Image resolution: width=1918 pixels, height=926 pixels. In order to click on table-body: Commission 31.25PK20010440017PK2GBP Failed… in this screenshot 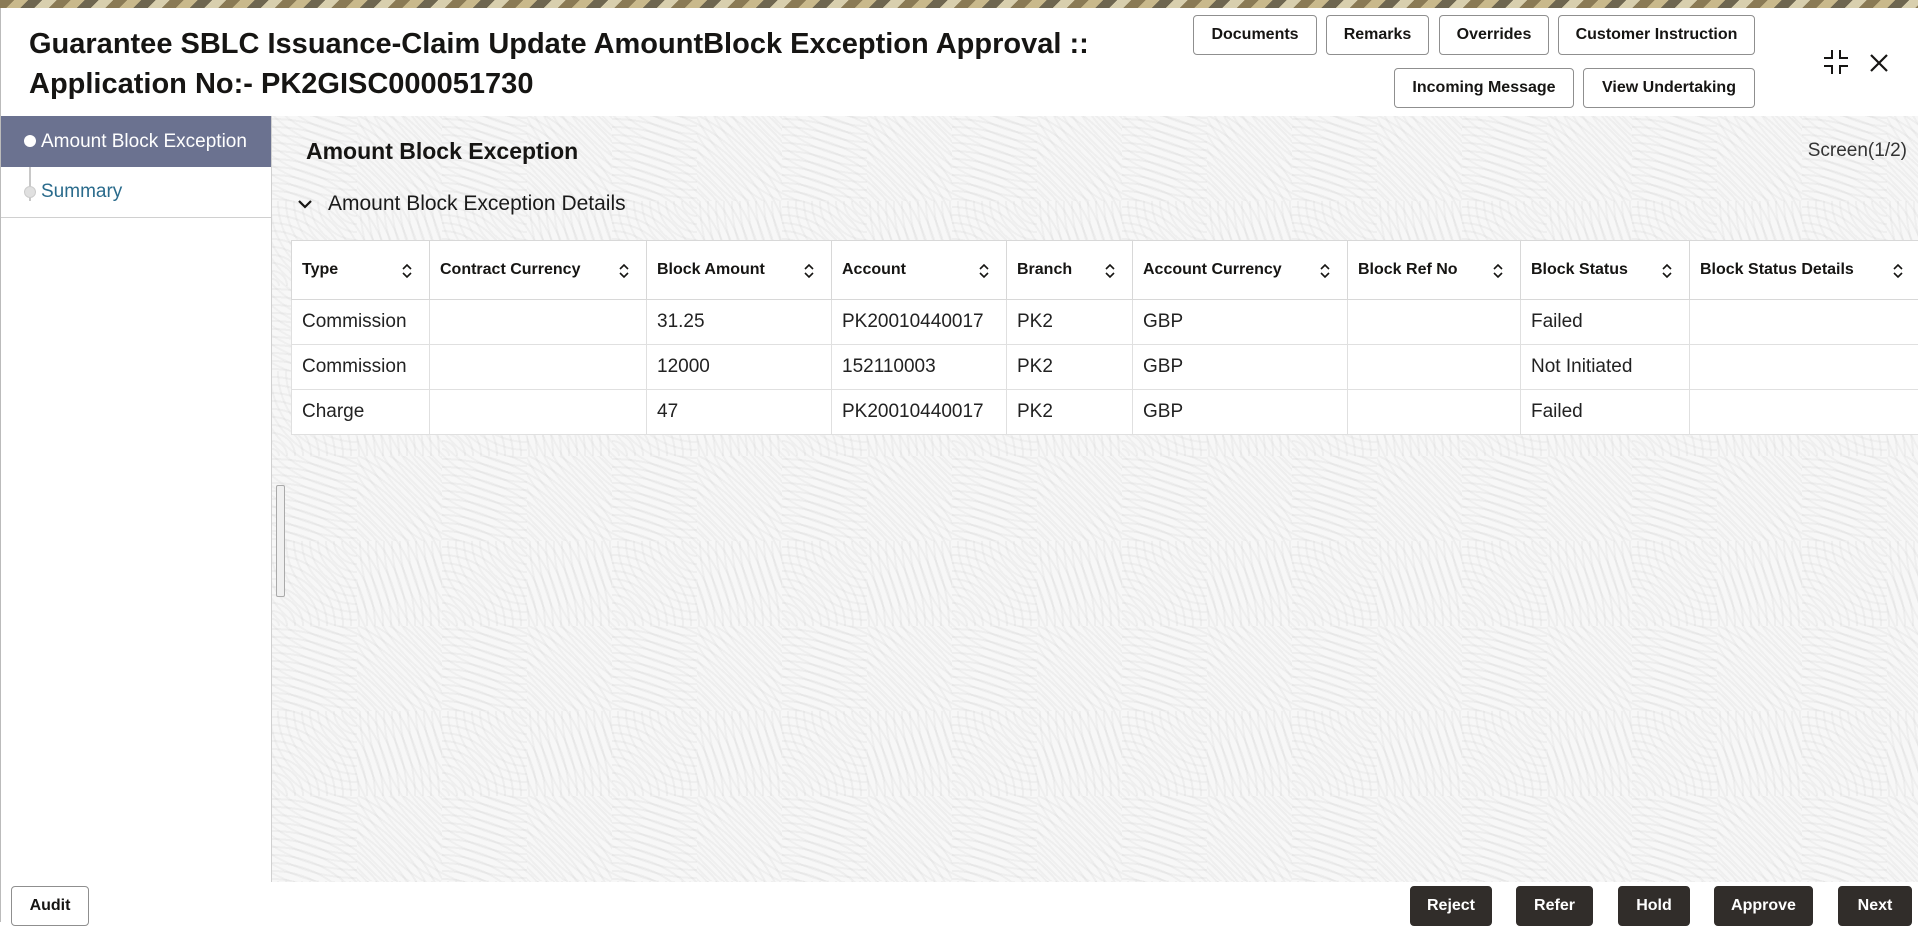, I will do `click(1105, 367)`.